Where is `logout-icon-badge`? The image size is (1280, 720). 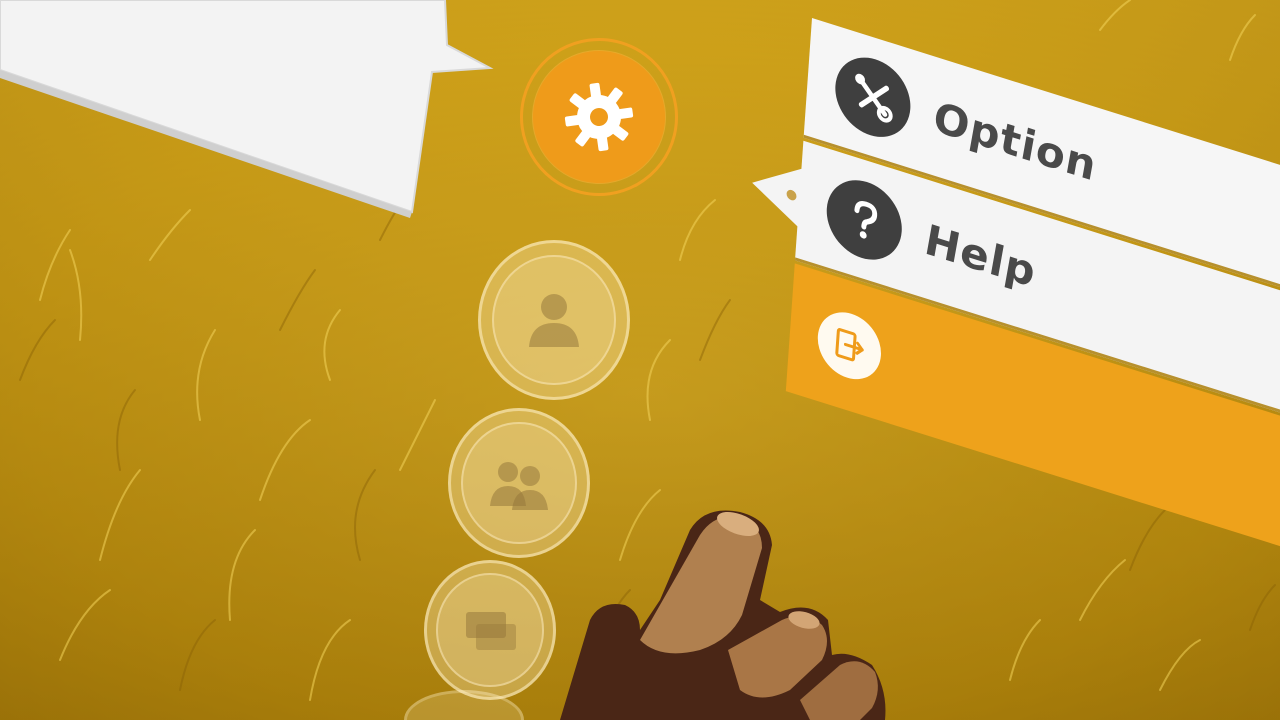 logout-icon-badge is located at coordinates (849, 345).